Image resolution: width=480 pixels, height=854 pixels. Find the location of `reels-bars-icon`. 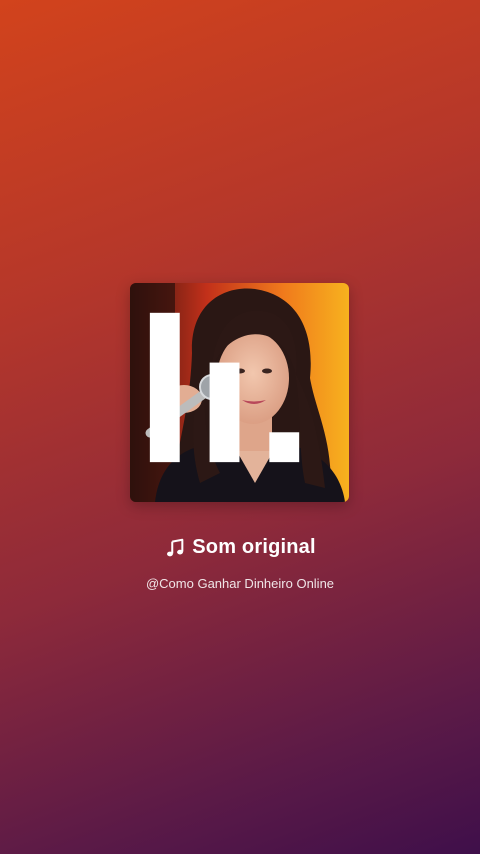

reels-bars-icon is located at coordinates (224, 387).